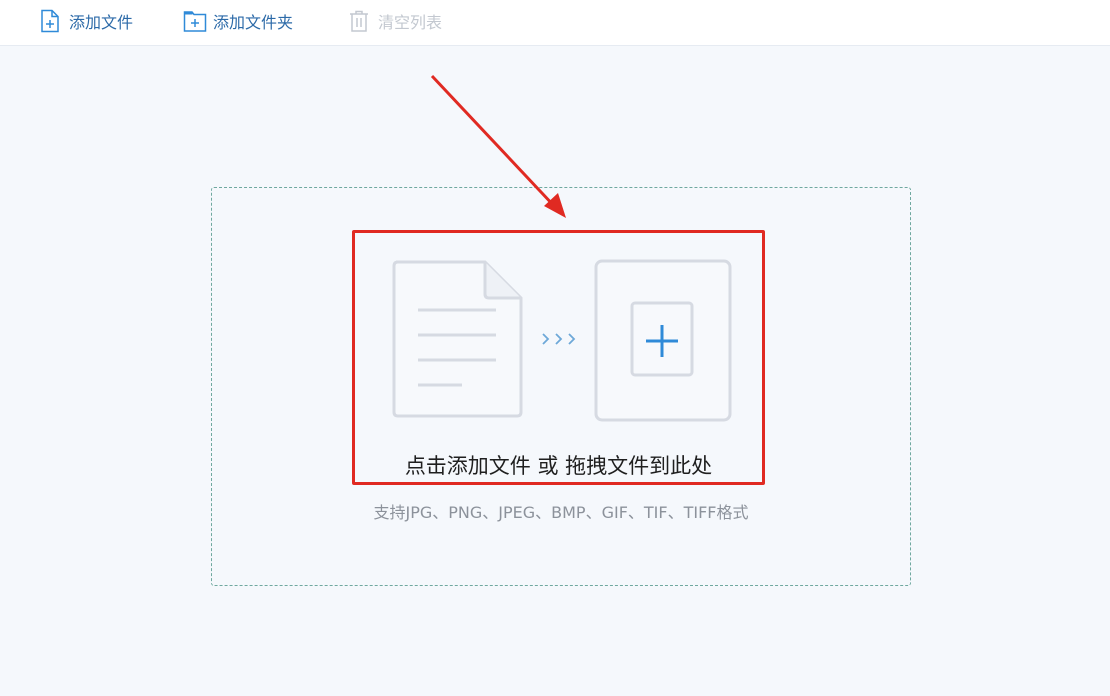  I want to click on add-file-button: 添加文件, so click(86, 21).